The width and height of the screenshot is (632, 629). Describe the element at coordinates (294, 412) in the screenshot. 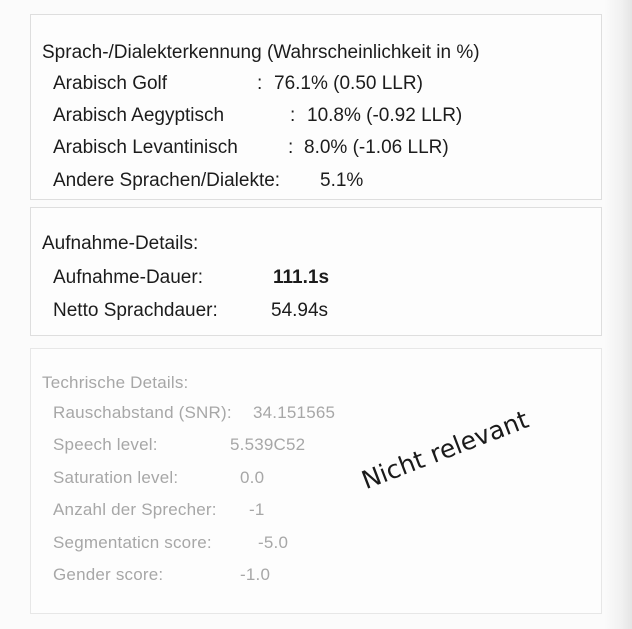

I see `technical-value: 34.151565` at that location.